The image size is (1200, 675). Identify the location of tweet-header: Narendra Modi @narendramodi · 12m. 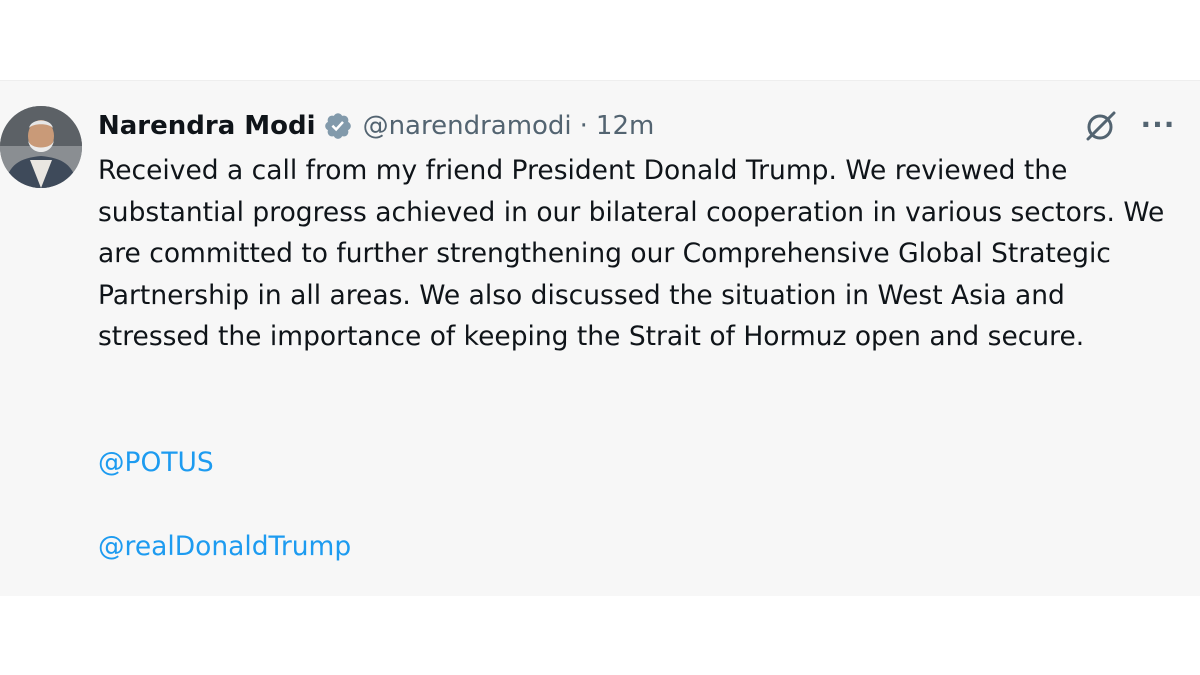
(376, 126).